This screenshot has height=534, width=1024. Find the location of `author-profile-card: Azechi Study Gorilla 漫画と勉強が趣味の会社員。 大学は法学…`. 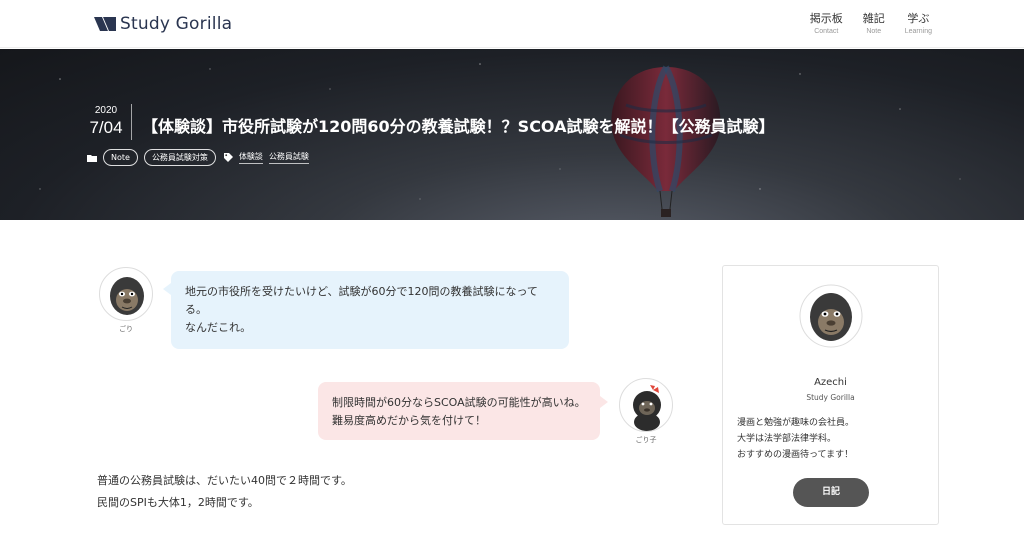

author-profile-card: Azechi Study Gorilla 漫画と勉強が趣味の会社員。 大学は法学… is located at coordinates (830, 395).